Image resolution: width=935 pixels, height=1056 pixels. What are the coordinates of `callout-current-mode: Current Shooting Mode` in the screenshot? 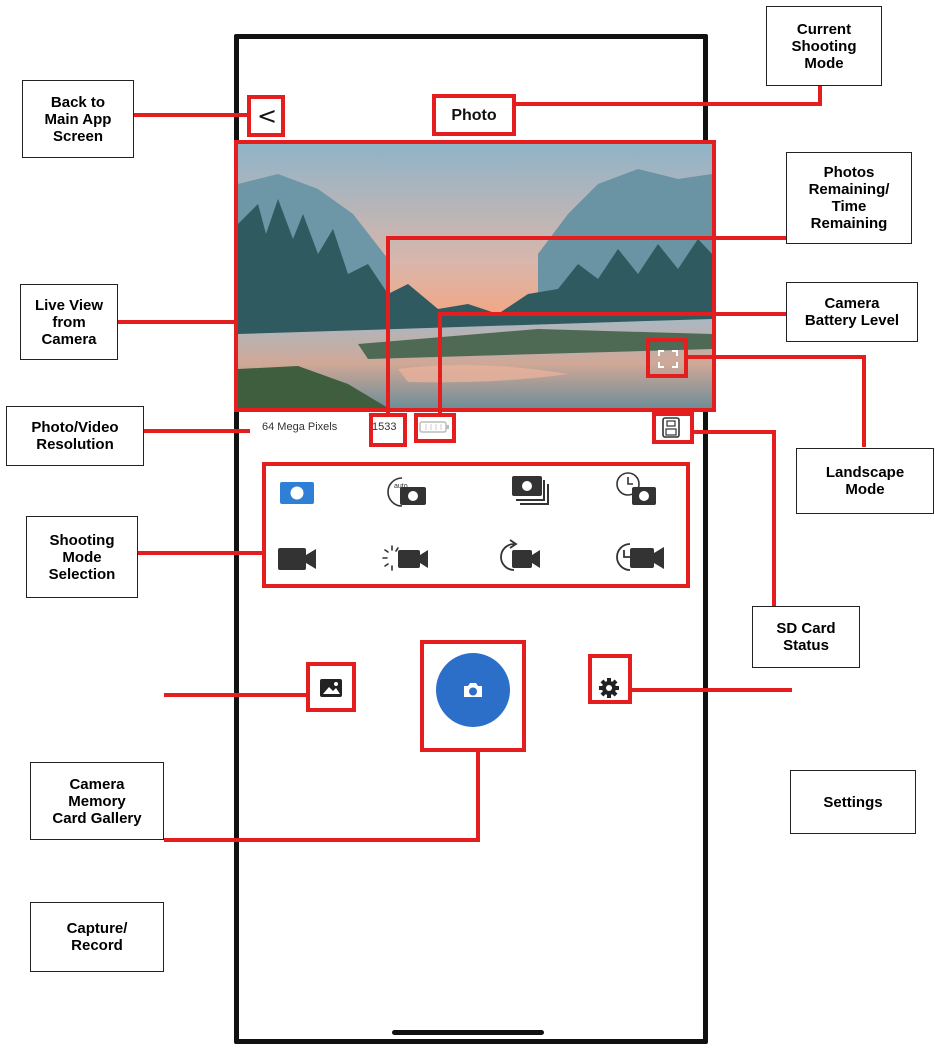 It's located at (824, 46).